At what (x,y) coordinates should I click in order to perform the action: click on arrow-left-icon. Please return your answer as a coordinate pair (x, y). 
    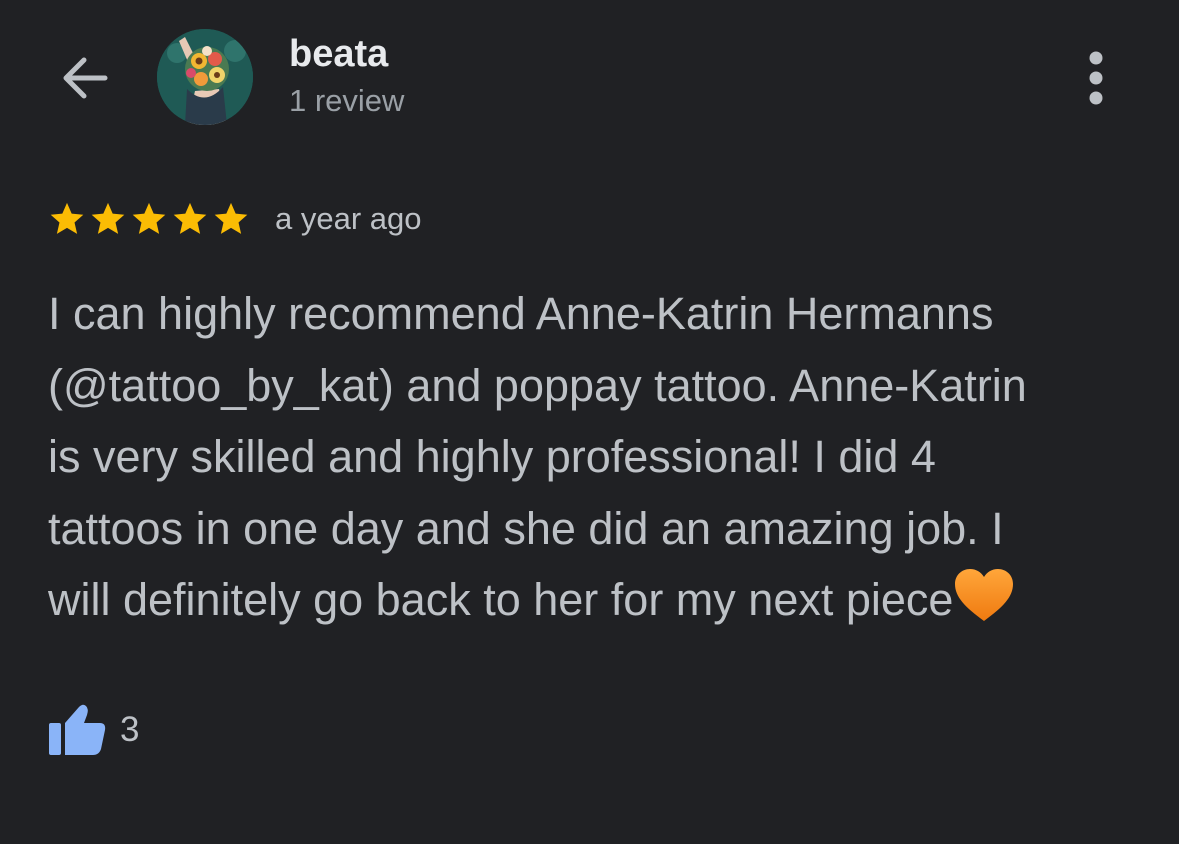
    Looking at the image, I should click on (85, 78).